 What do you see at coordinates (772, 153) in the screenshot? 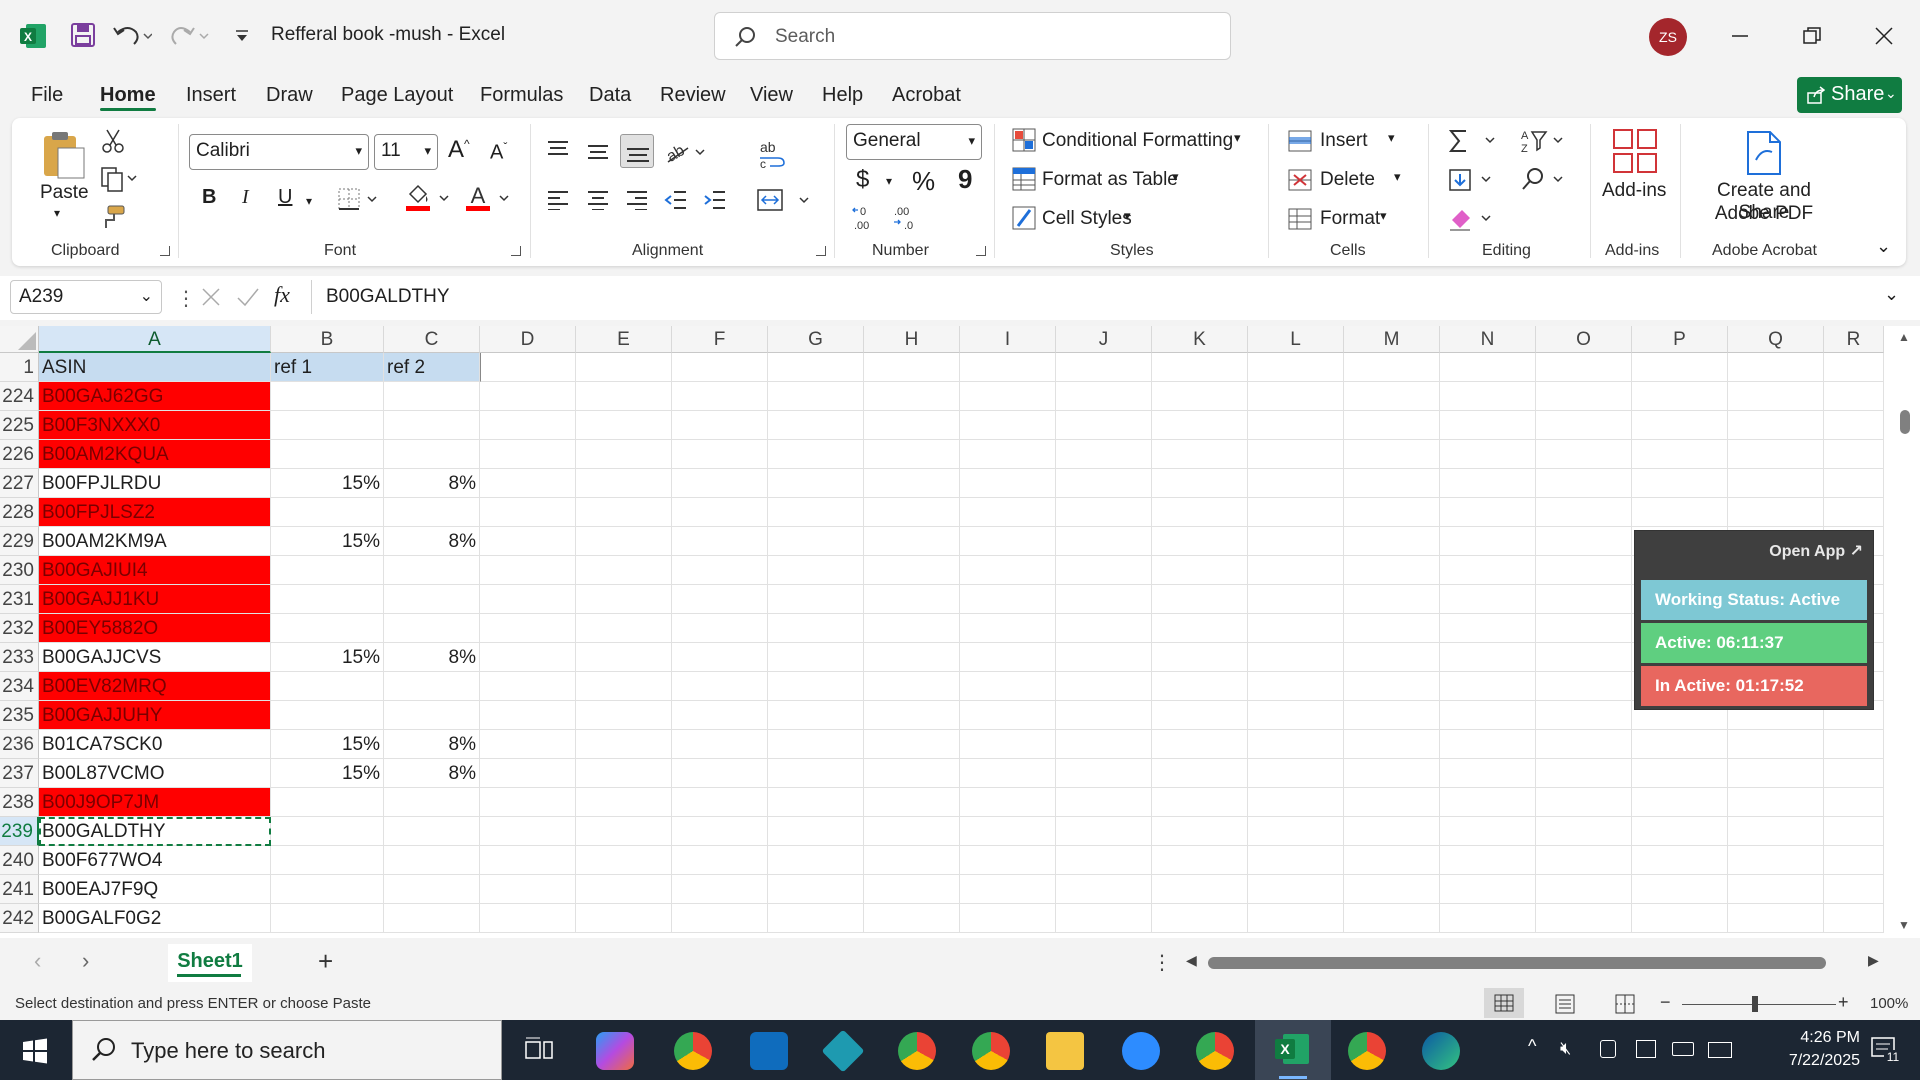
I see `wrap-text-icon: ab c` at bounding box center [772, 153].